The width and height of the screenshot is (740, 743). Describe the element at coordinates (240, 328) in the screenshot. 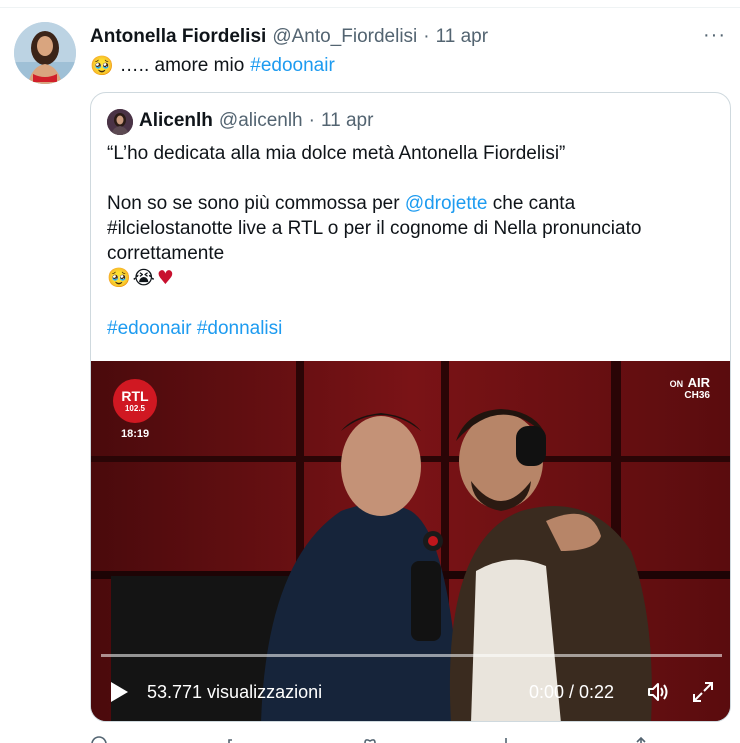

I see `hashtag-donnalisi: #donnalisi` at that location.